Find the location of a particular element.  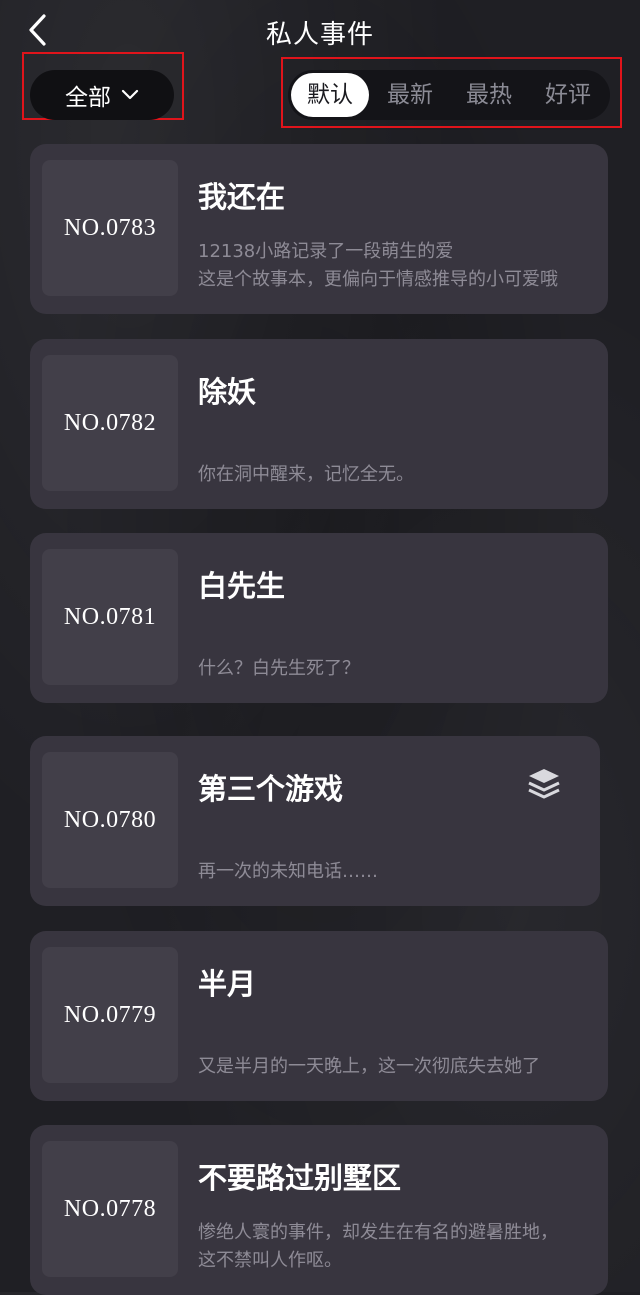

event-number-tile: NO.0778 is located at coordinates (110, 1209).